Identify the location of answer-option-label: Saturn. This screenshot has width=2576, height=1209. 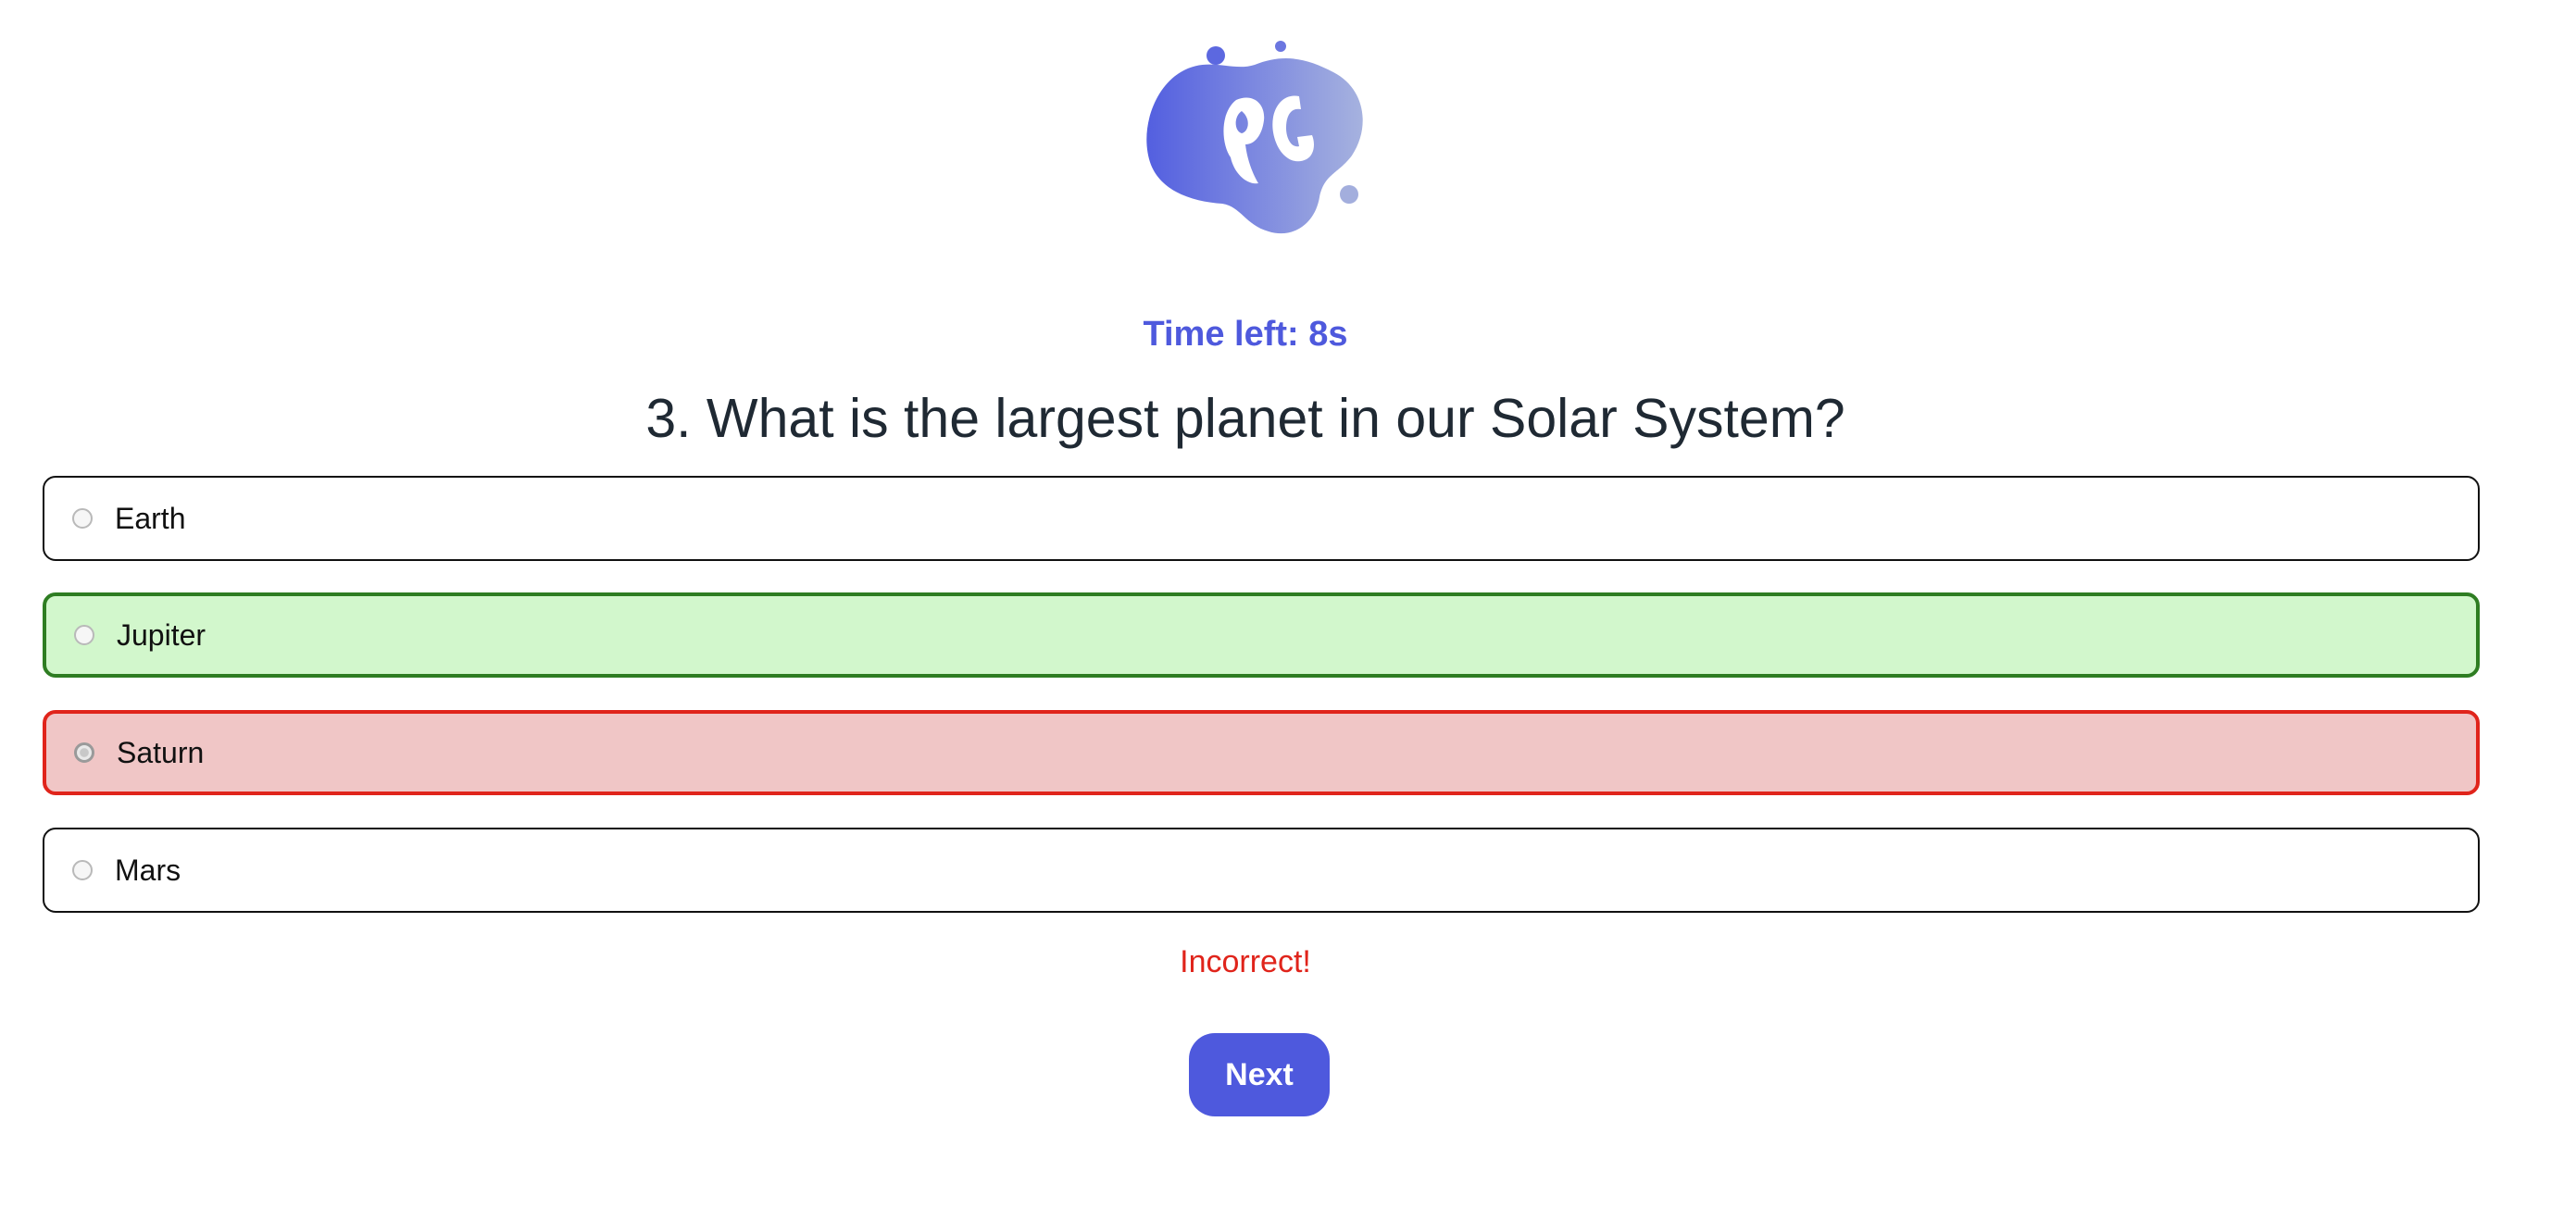
(161, 752).